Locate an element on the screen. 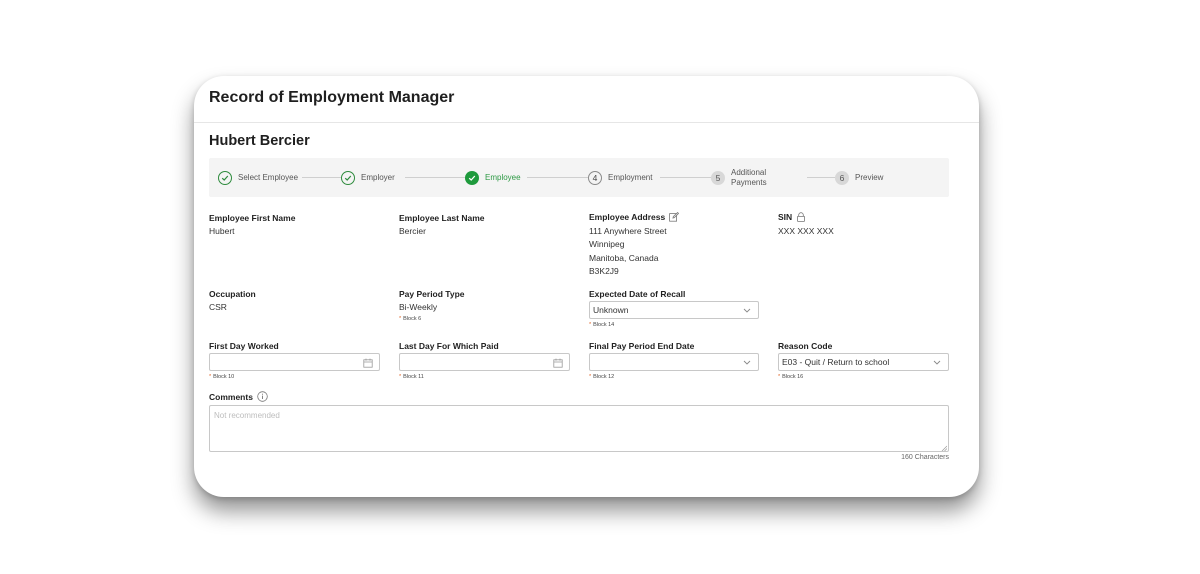 The image size is (1200, 574). last-day-paid-input is located at coordinates (484, 362).